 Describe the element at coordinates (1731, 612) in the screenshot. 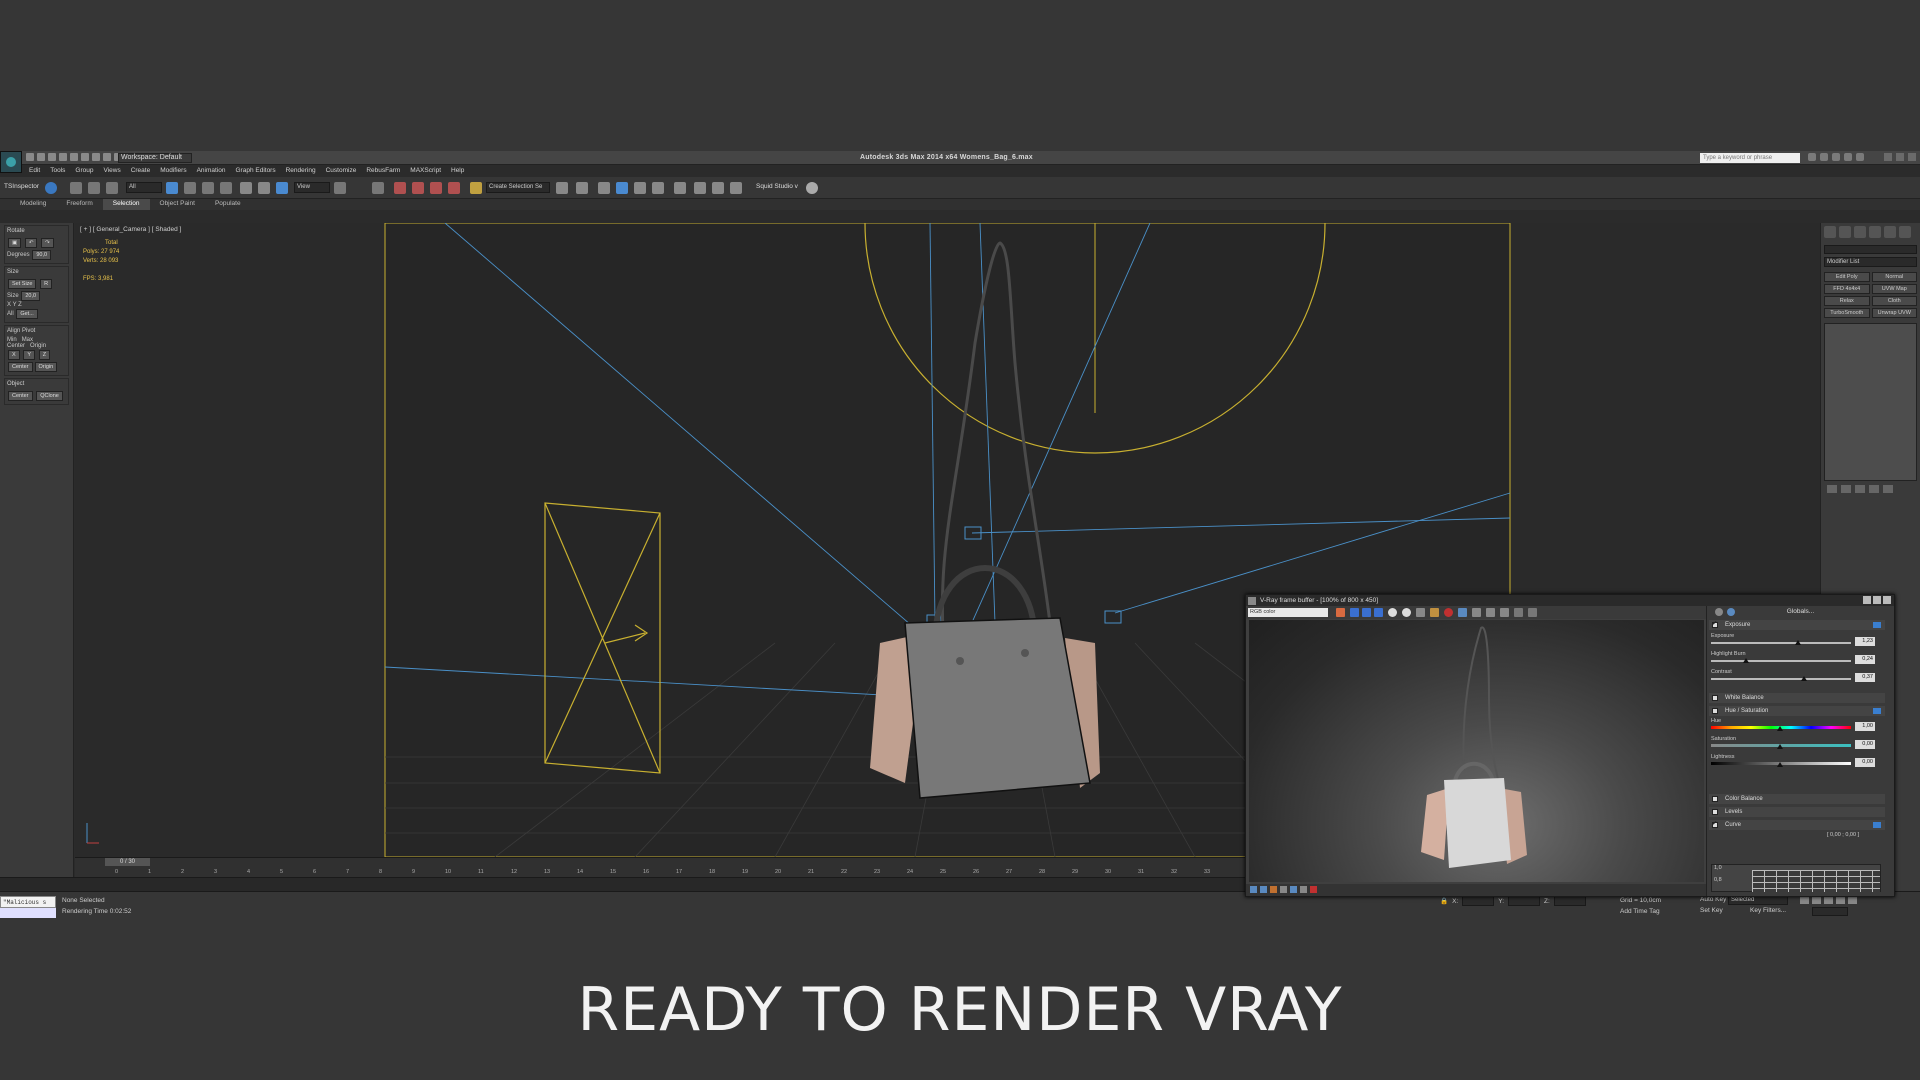

I see `eye-icon` at that location.